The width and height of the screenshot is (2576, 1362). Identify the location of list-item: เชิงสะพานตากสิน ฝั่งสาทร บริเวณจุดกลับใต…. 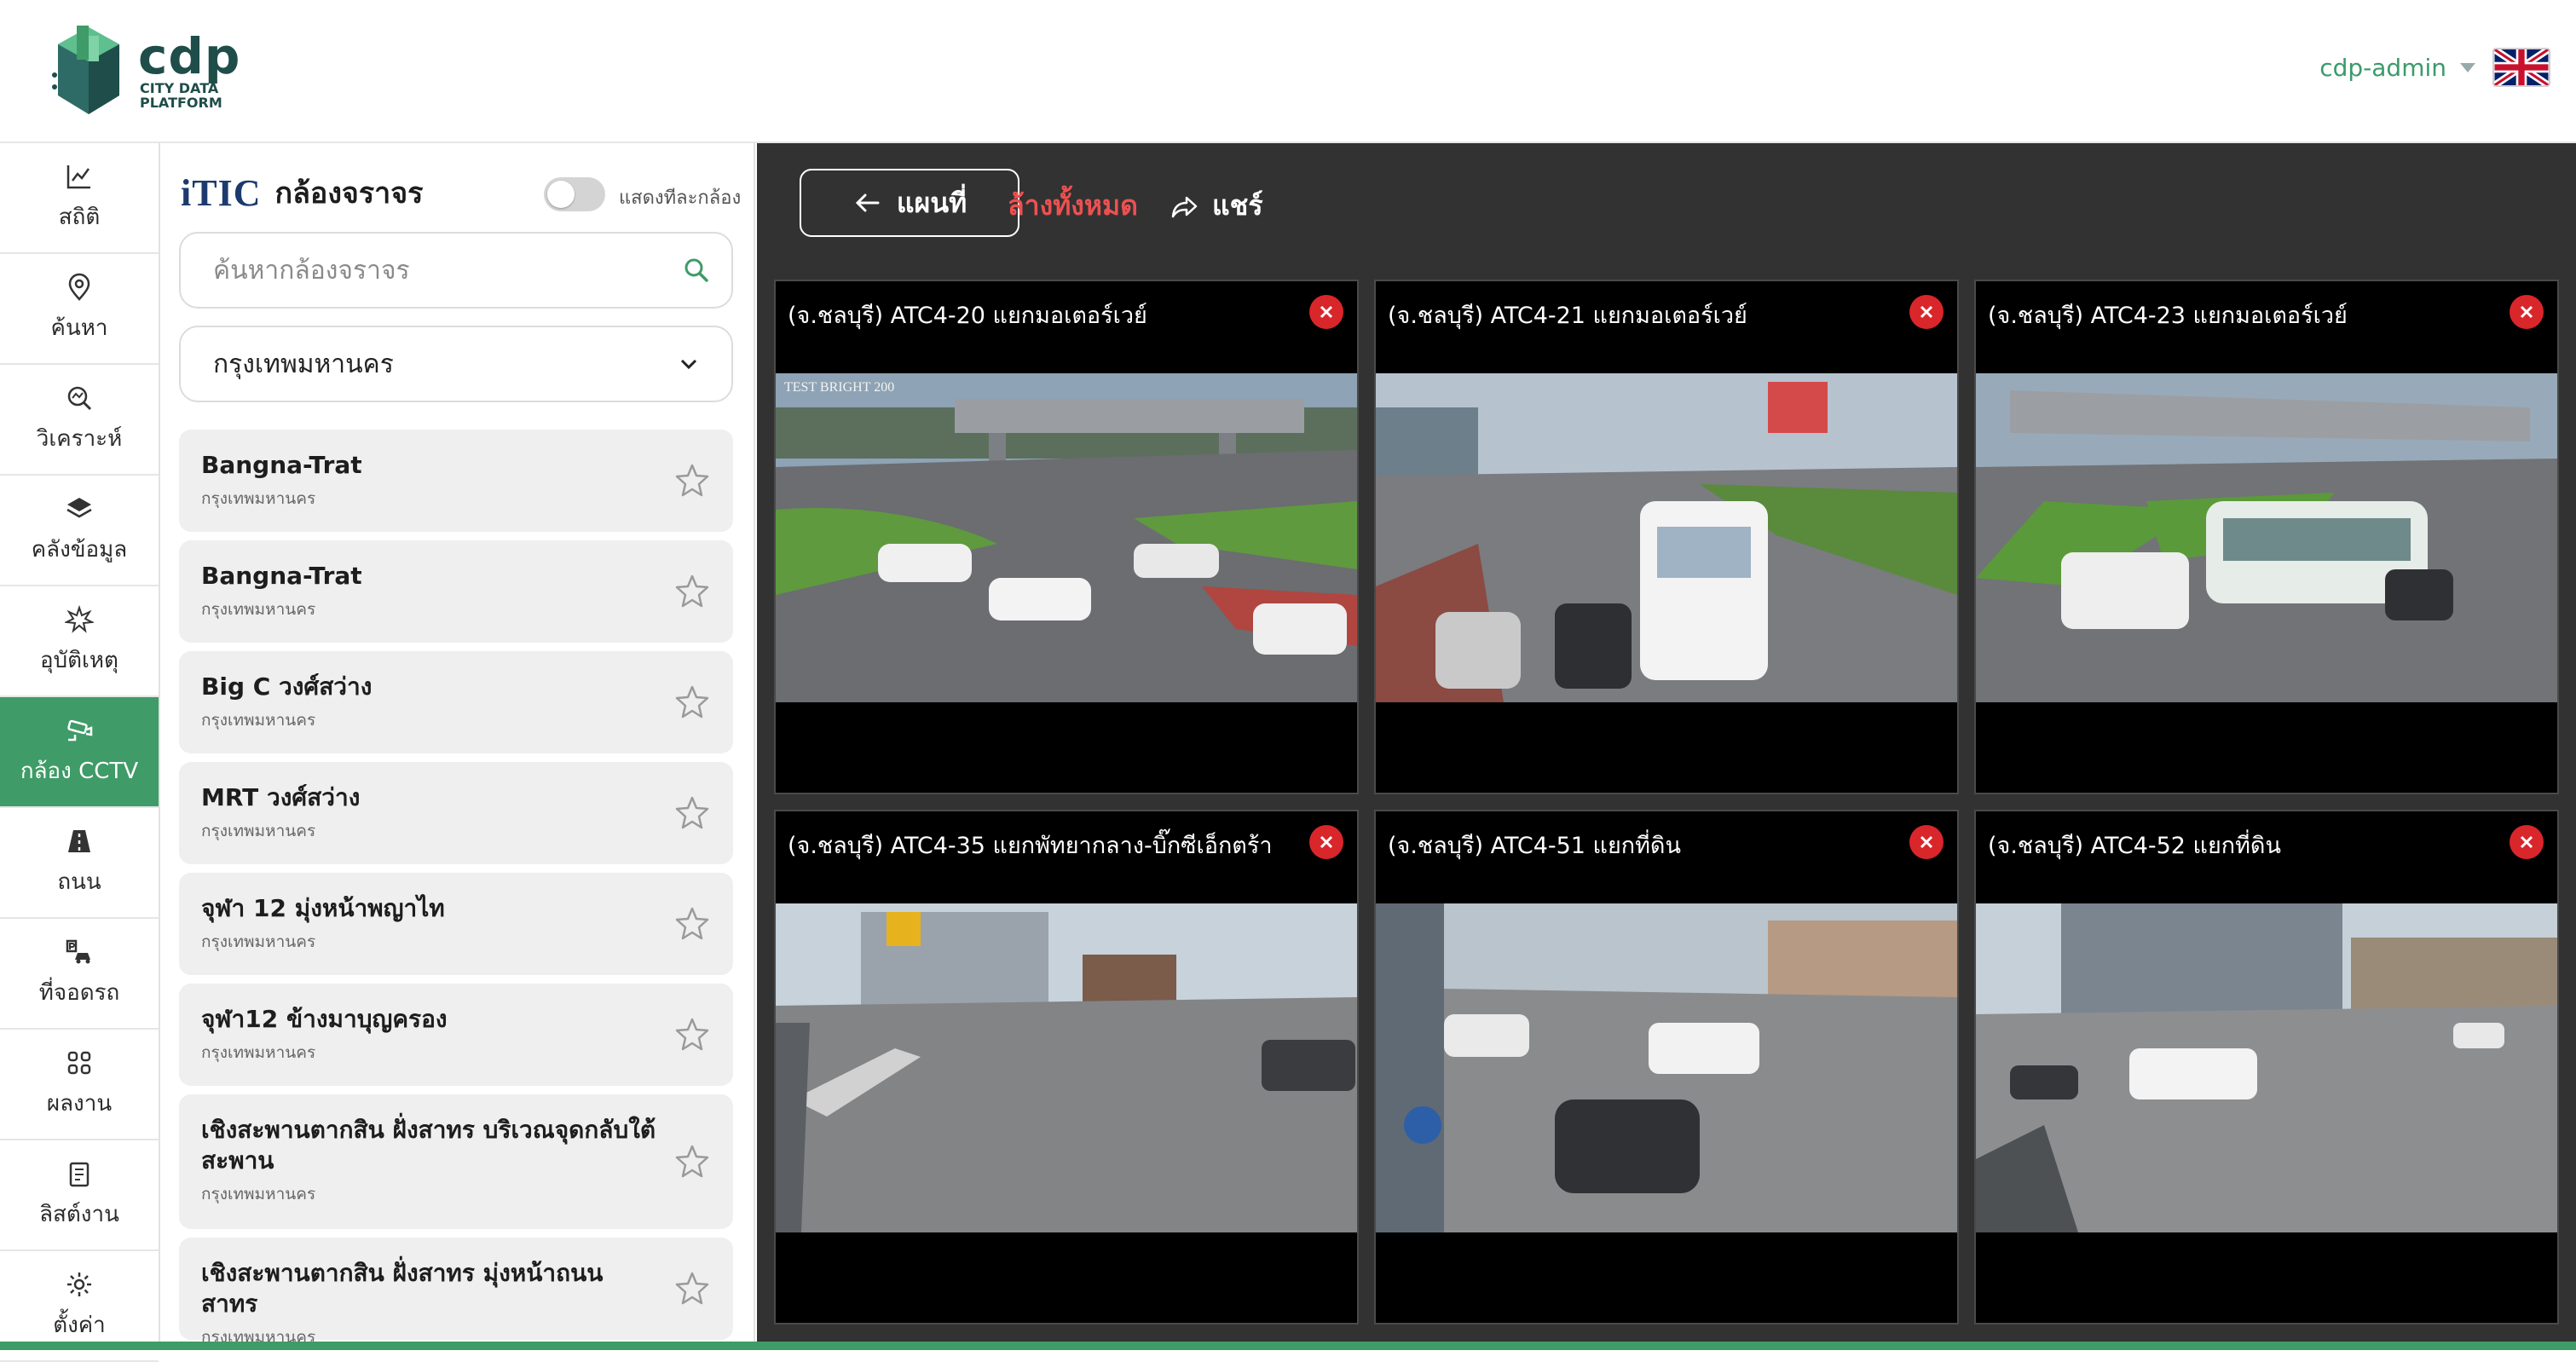
(456, 1161).